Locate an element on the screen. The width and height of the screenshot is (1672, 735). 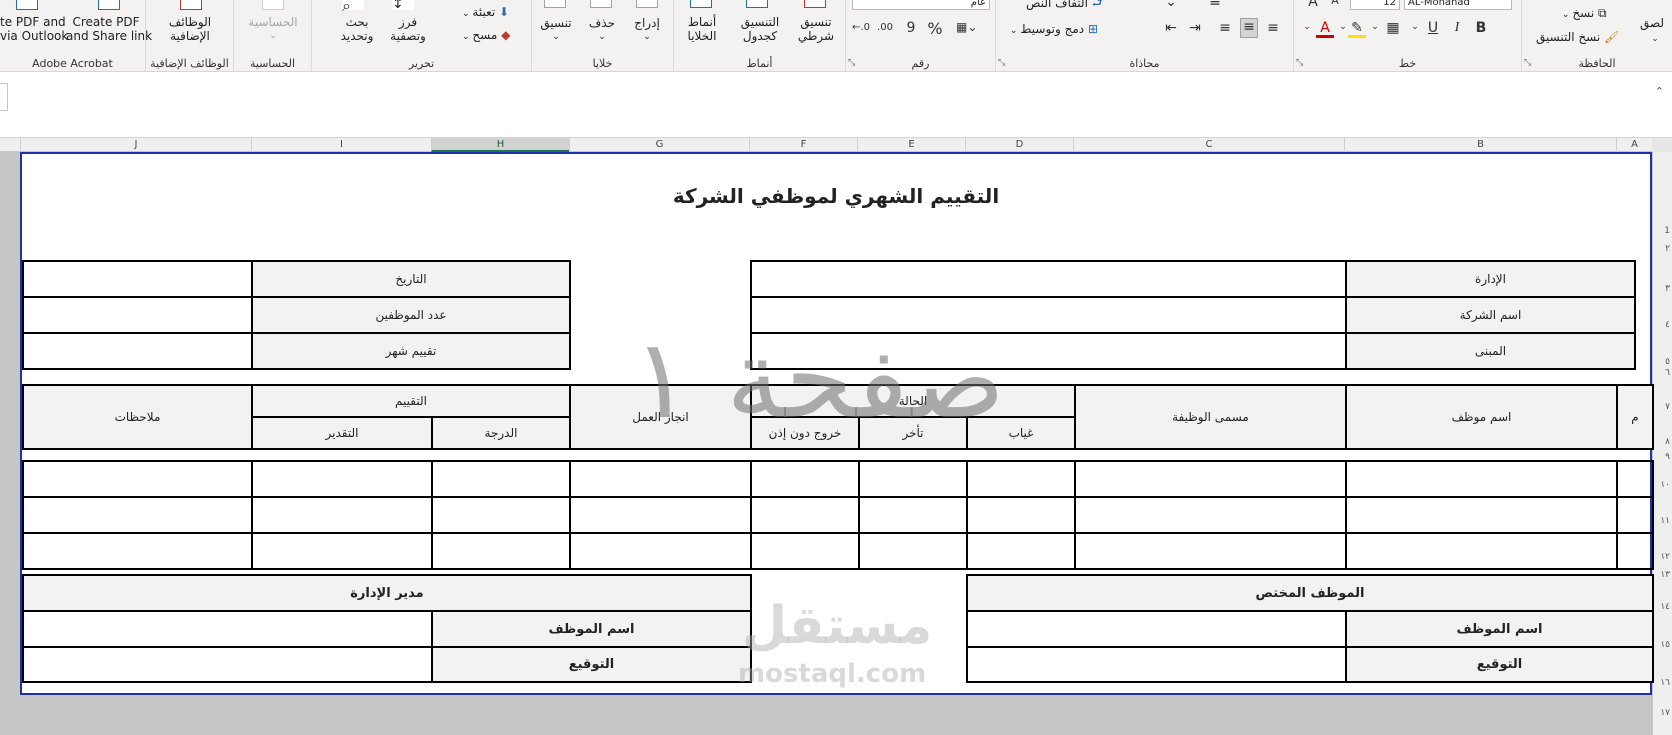
align-center-icon: ≡ is located at coordinates (1249, 28).